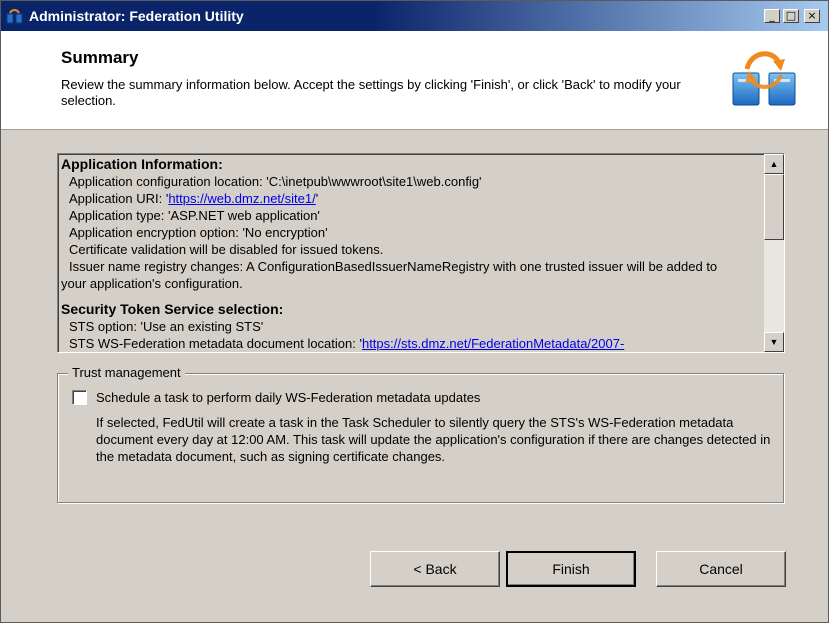  What do you see at coordinates (435, 569) in the screenshot?
I see `back-button: < Back` at bounding box center [435, 569].